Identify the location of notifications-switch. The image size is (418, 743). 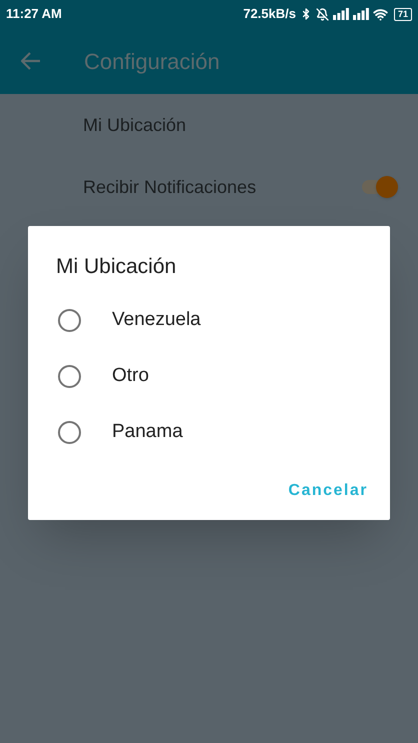
(379, 187).